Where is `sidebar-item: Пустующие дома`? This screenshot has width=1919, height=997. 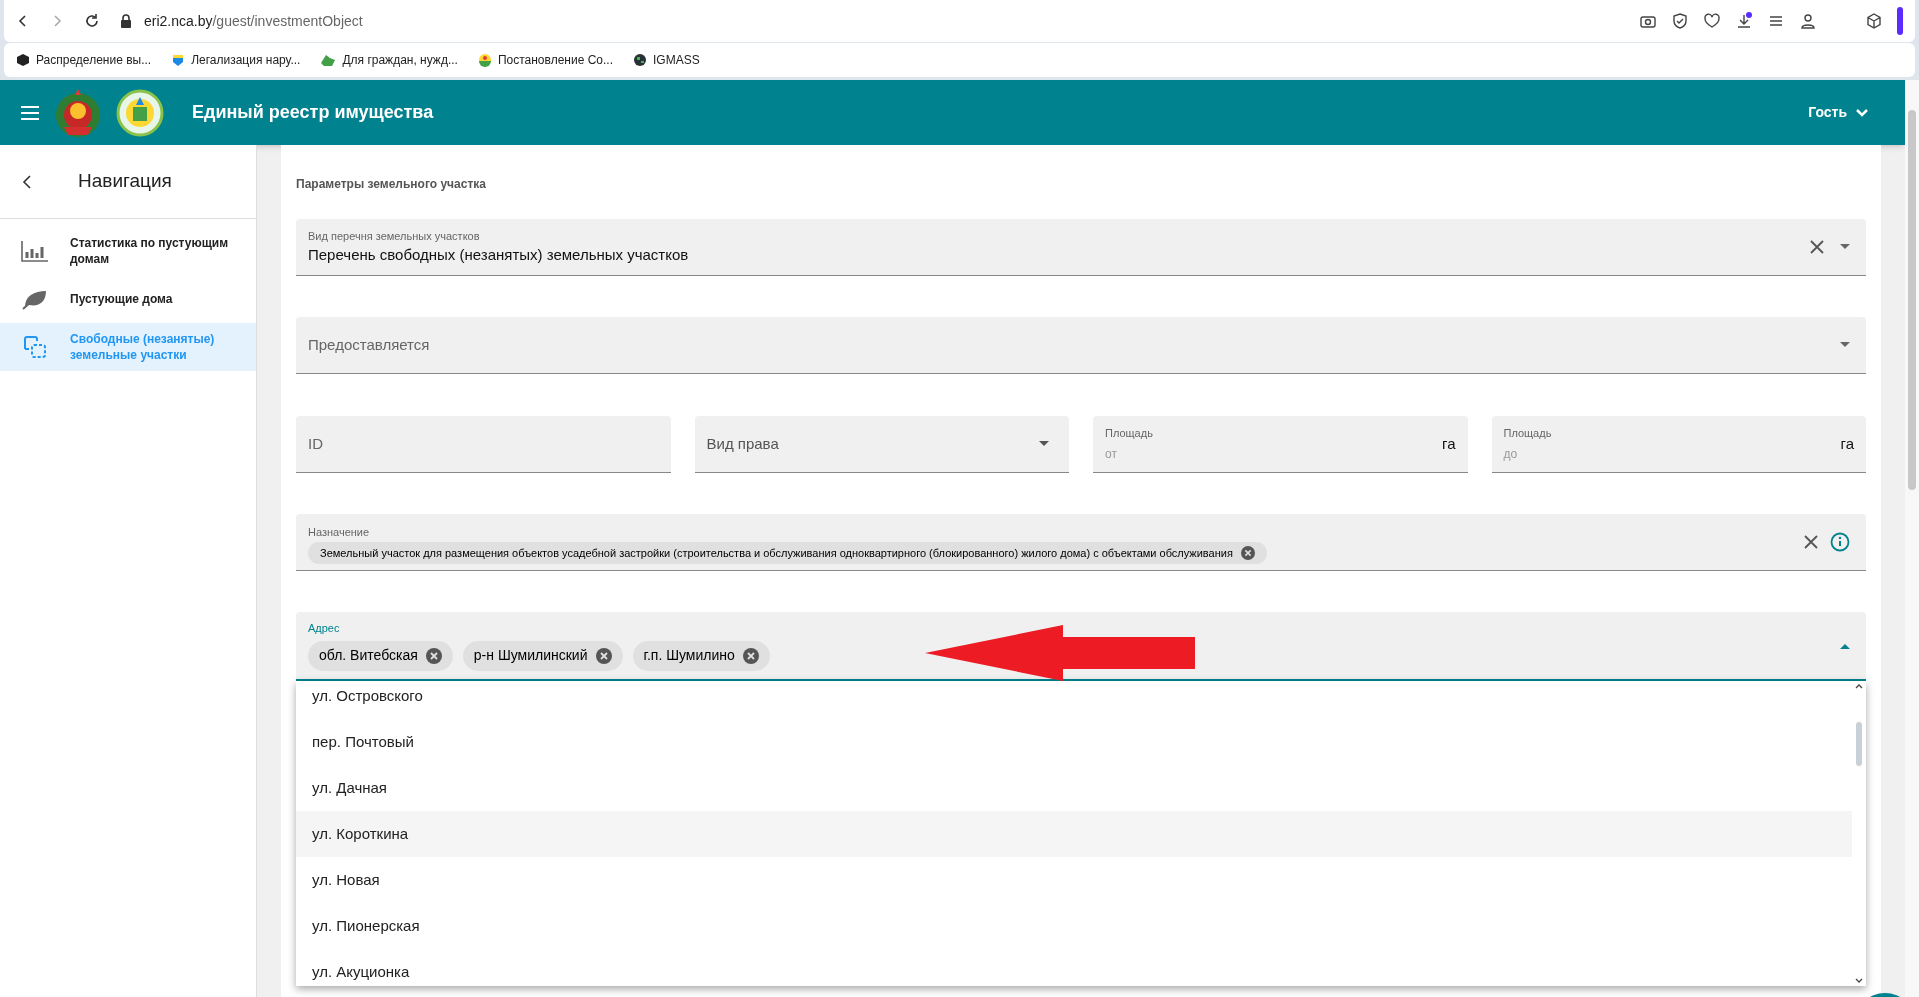
sidebar-item: Пустующие дома is located at coordinates (128, 299).